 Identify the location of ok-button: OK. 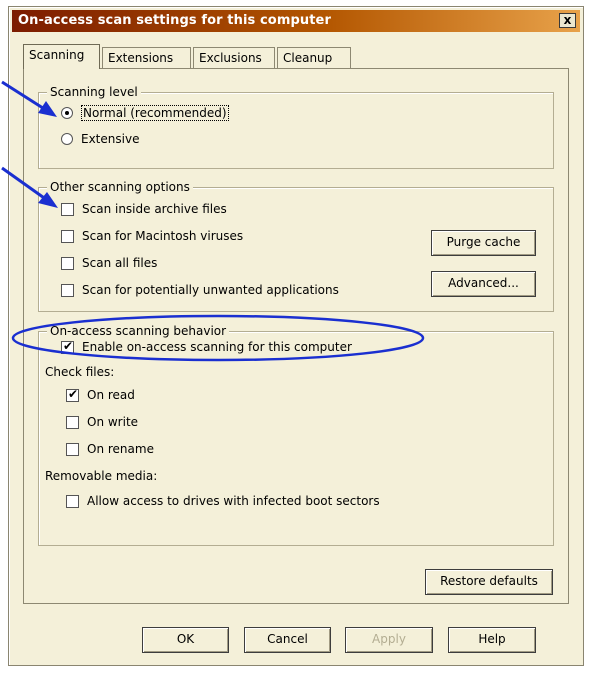
(185, 640).